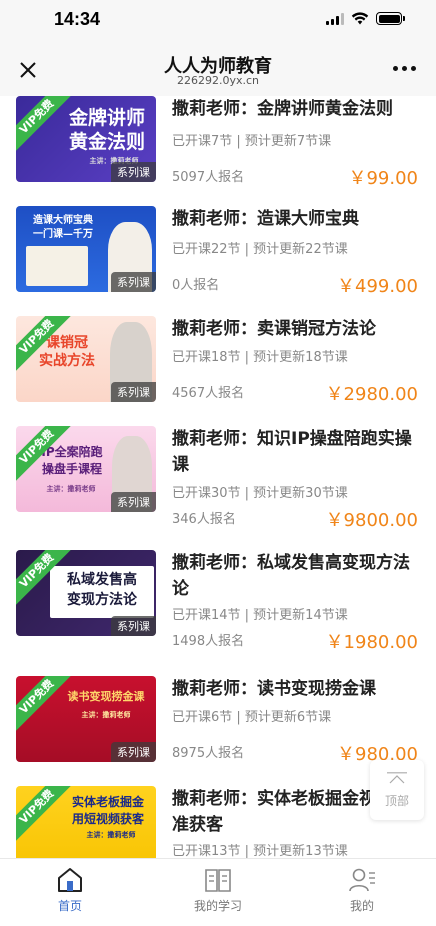 The height and width of the screenshot is (926, 436). What do you see at coordinates (260, 851) in the screenshot?
I see `course-lesson-info: 已开课13节 | 预计更新13节课` at bounding box center [260, 851].